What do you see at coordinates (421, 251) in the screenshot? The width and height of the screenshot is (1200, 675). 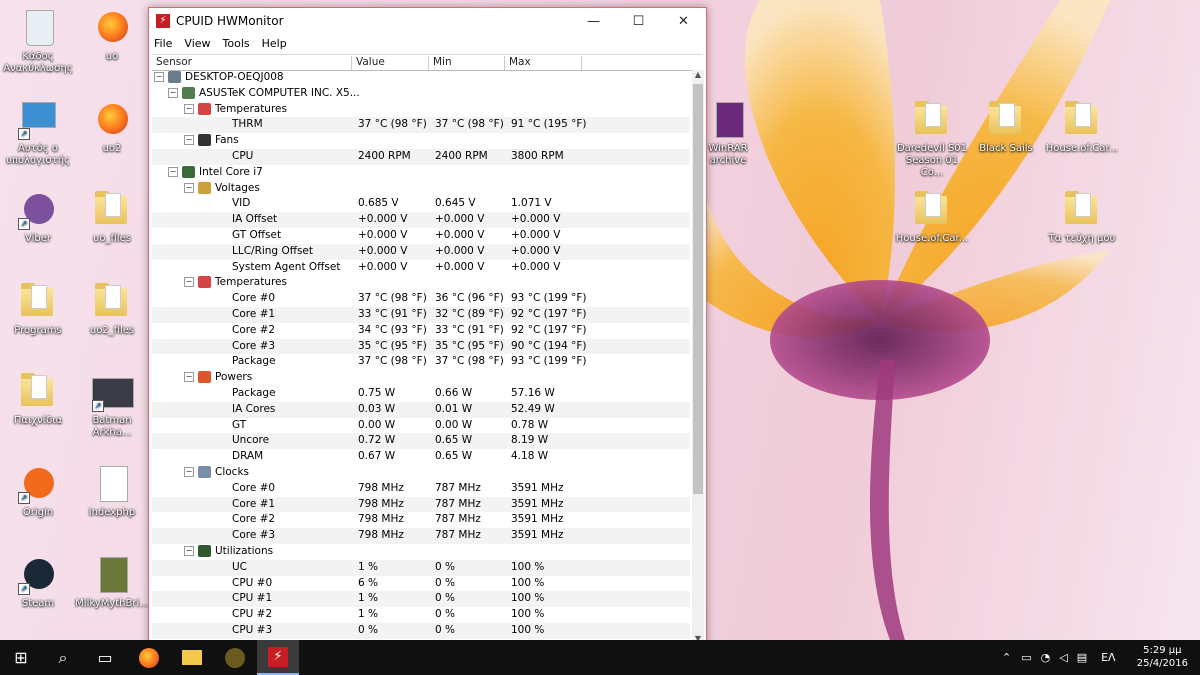 I see `sensor-row: LLC/Ring Offset +0.000 V +0.000 V +0.000 V` at bounding box center [421, 251].